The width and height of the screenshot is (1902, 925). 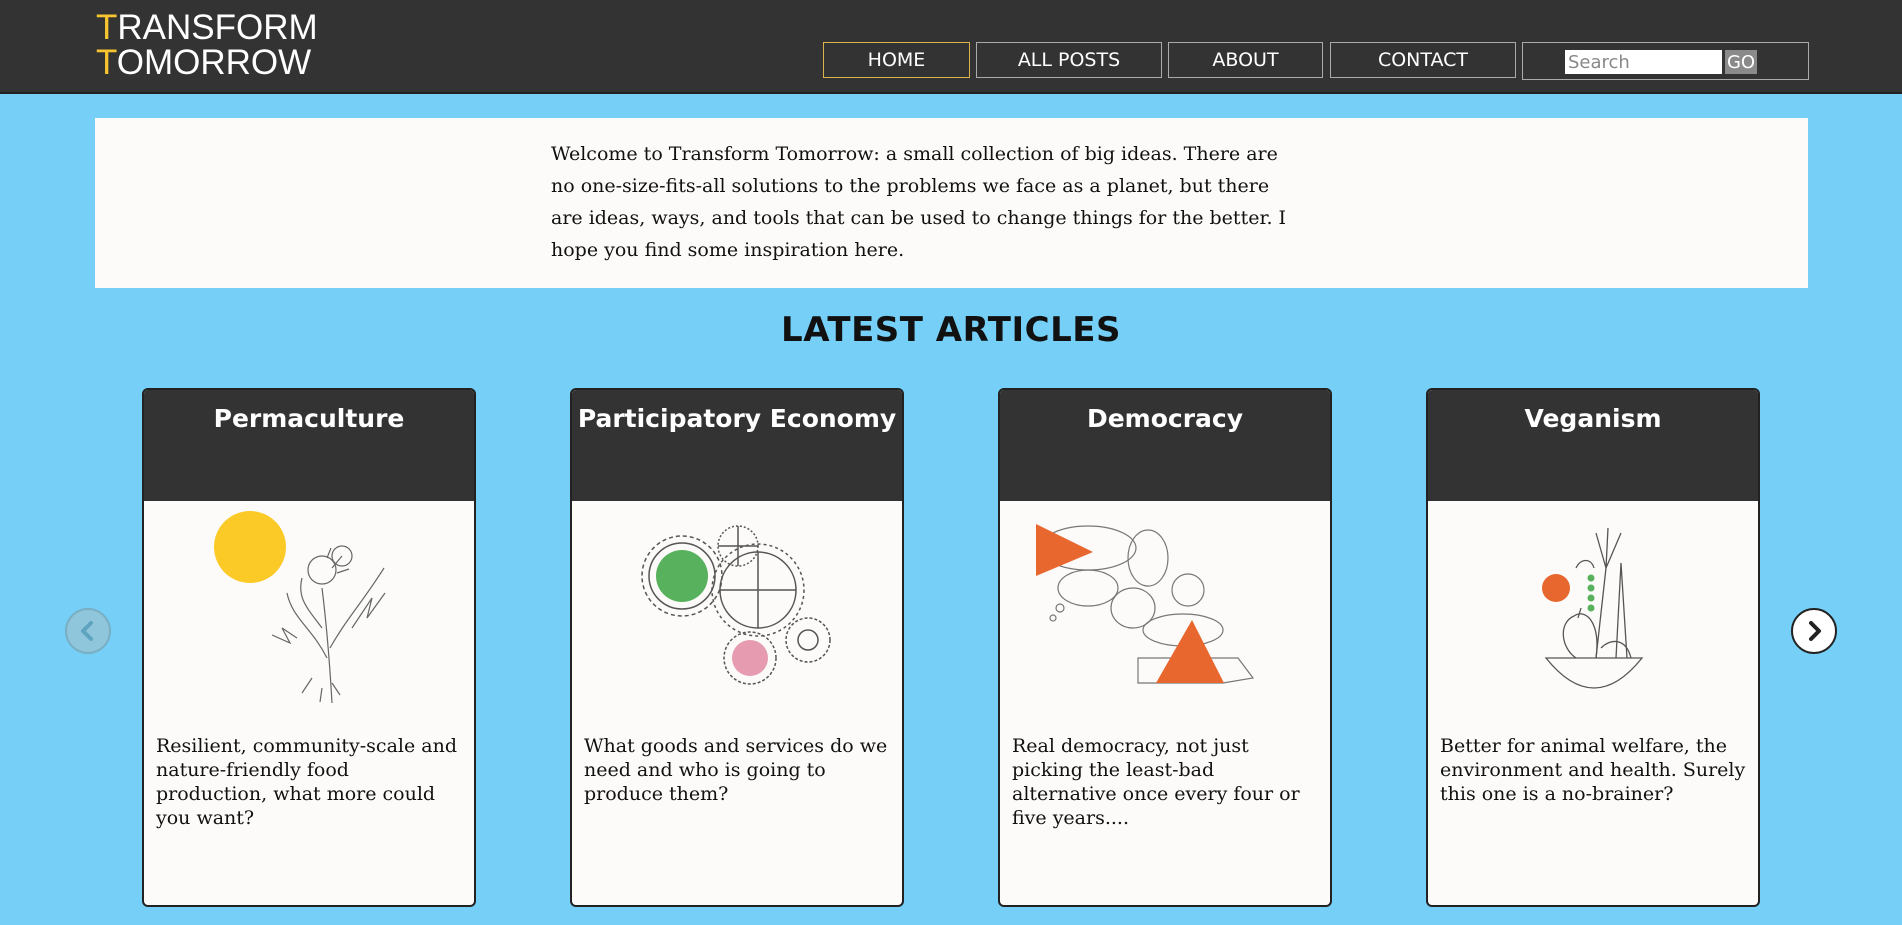 I want to click on carousel-next-button, so click(x=1814, y=631).